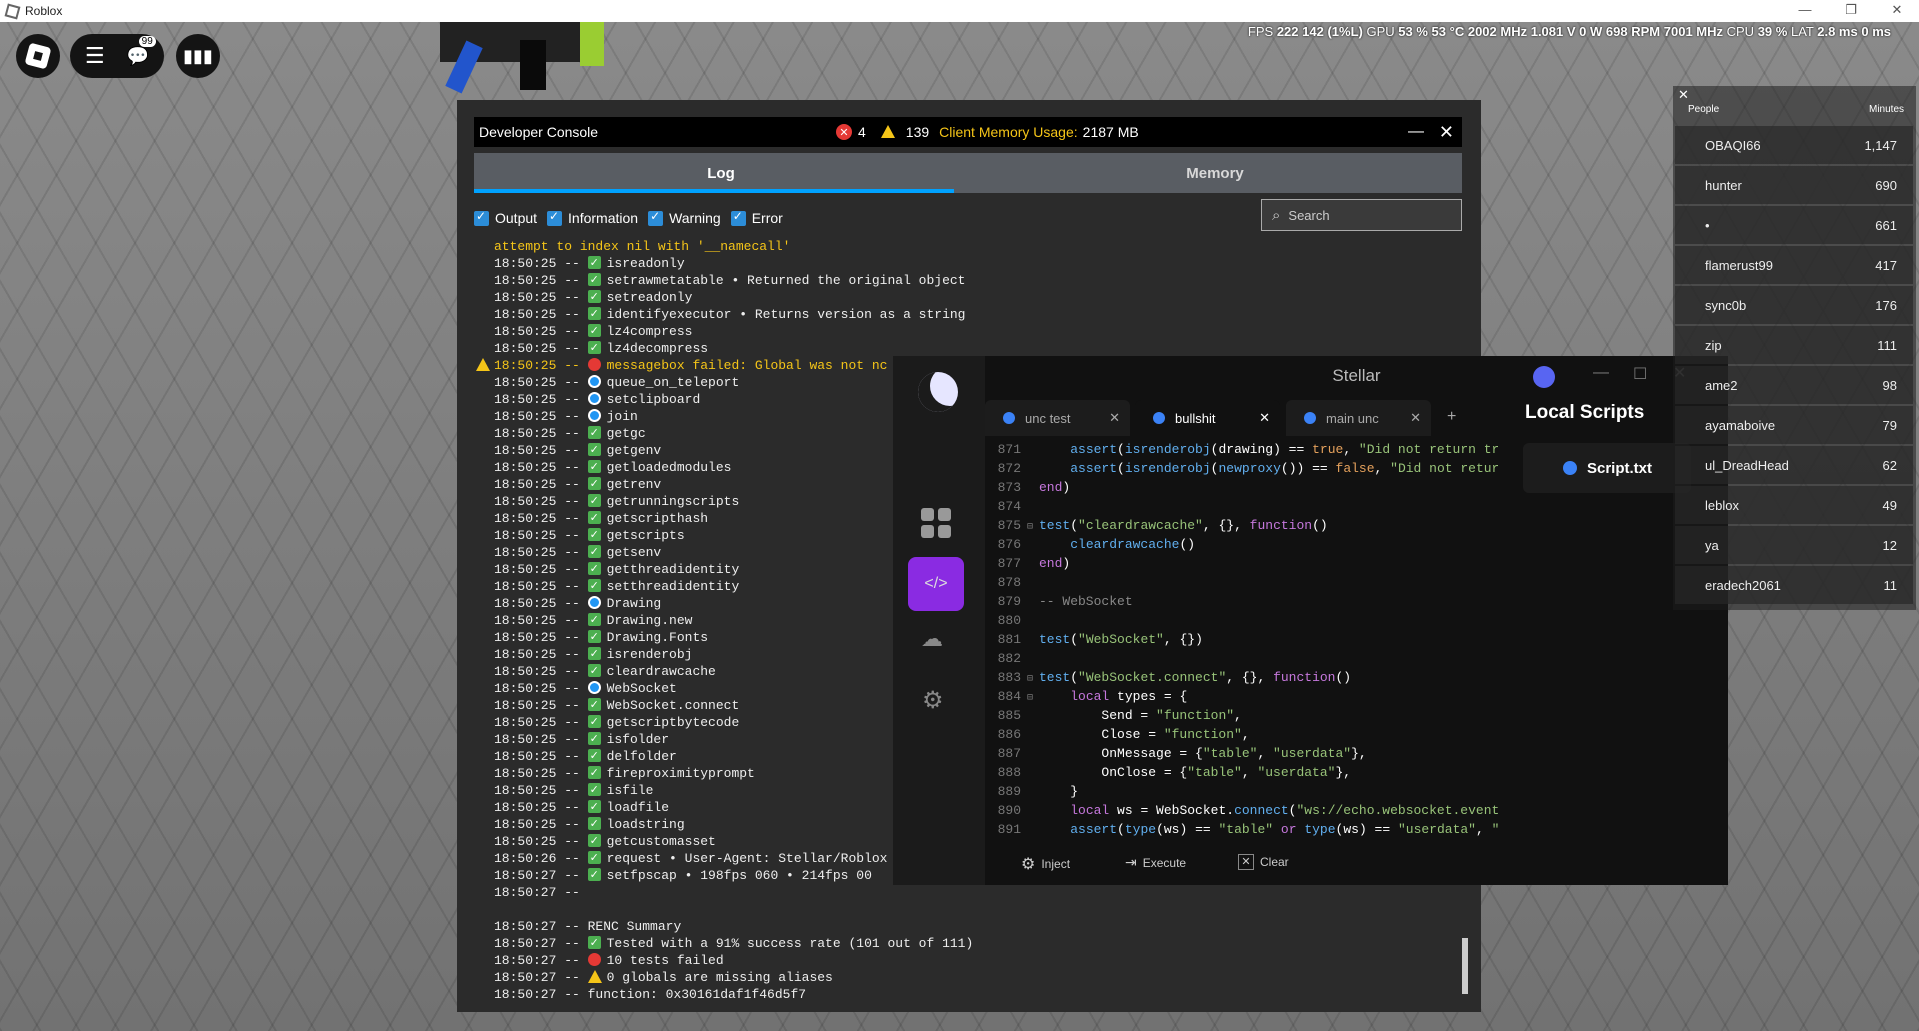 The width and height of the screenshot is (1919, 1031). Describe the element at coordinates (1263, 862) in the screenshot. I see `clear-button: ✕ Clear` at that location.